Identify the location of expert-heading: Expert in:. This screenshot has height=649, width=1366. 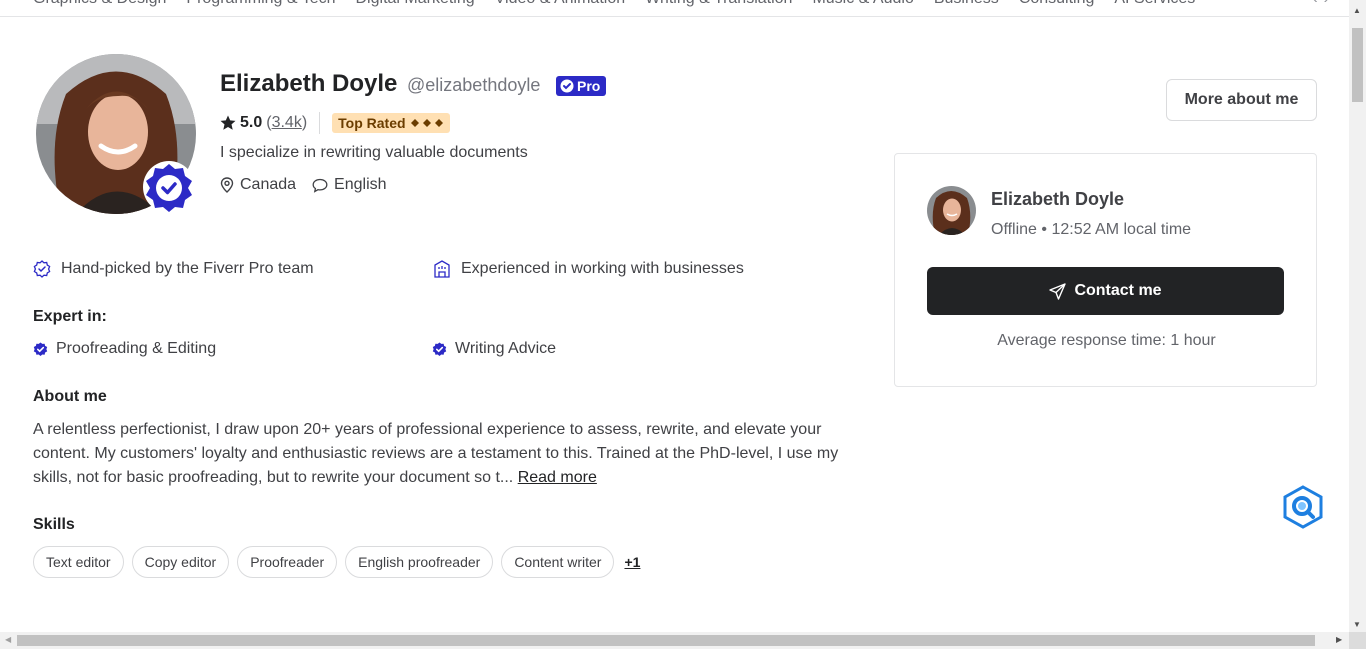
(70, 316).